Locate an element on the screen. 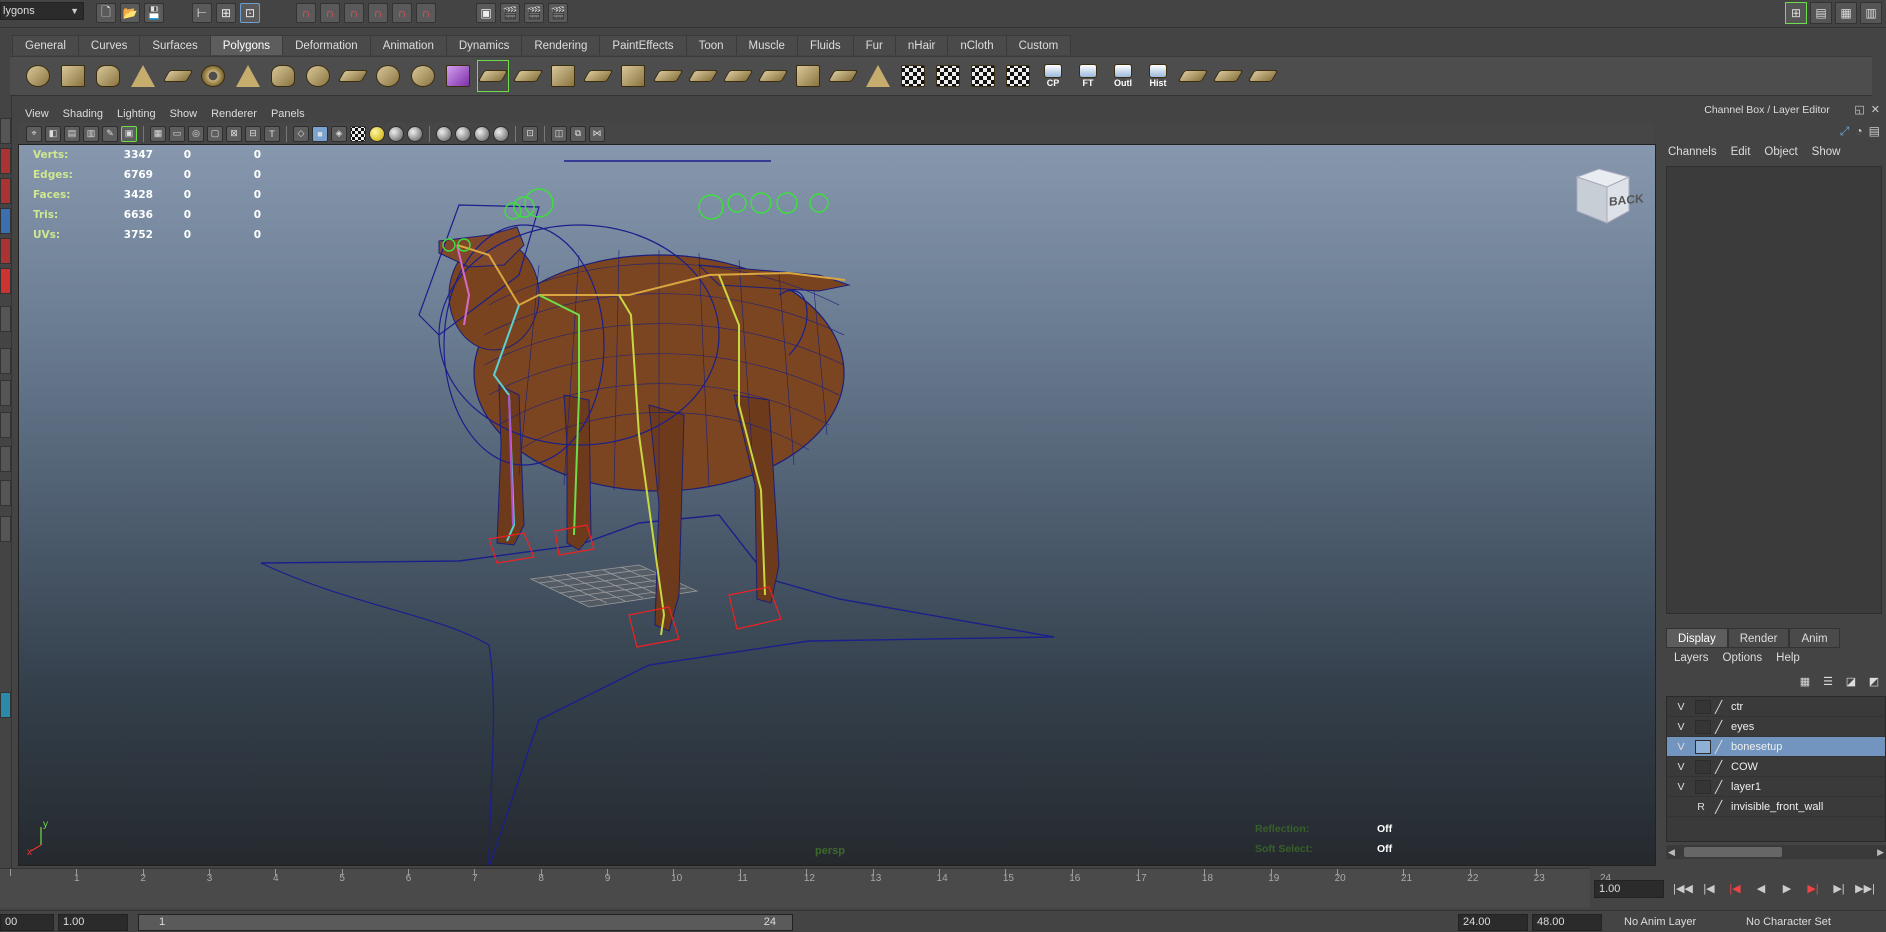  split-icon is located at coordinates (773, 76).